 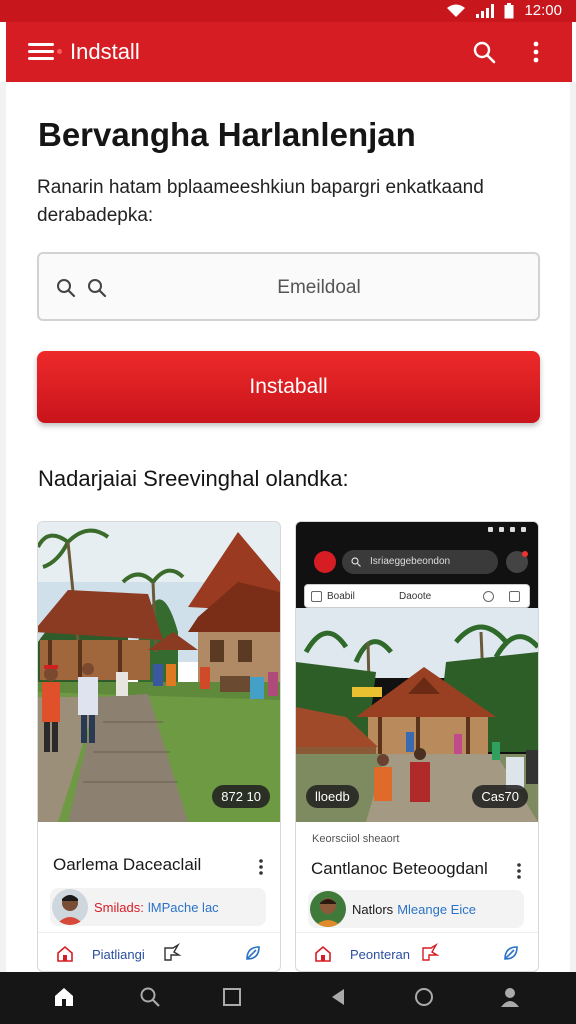 What do you see at coordinates (118, 954) in the screenshot?
I see `action-label: Piatliangi` at bounding box center [118, 954].